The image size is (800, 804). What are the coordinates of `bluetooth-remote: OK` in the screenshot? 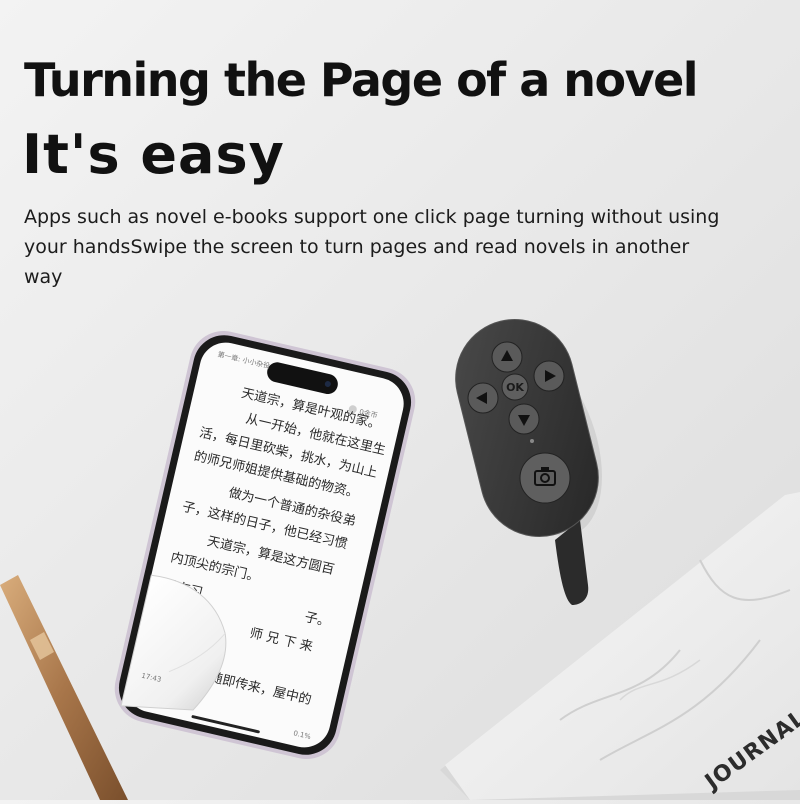 It's located at (527, 428).